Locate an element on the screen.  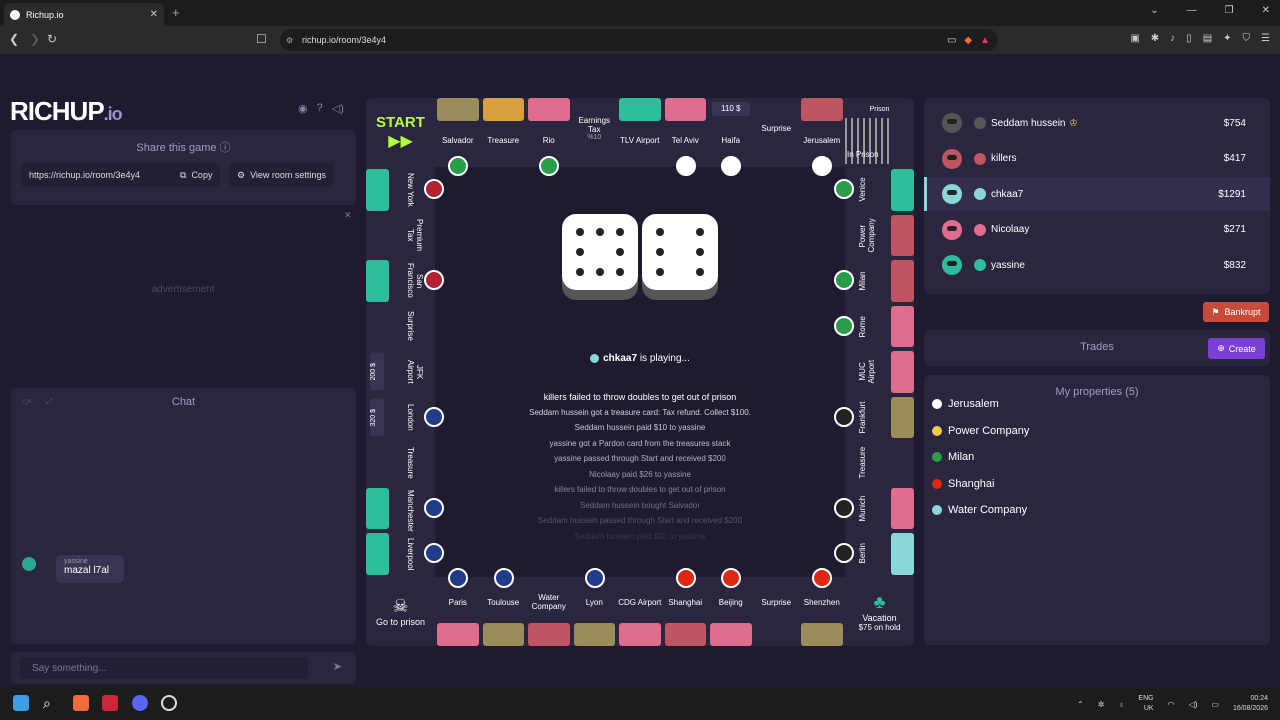
property-item: Water Company is located at coordinates (1097, 510).